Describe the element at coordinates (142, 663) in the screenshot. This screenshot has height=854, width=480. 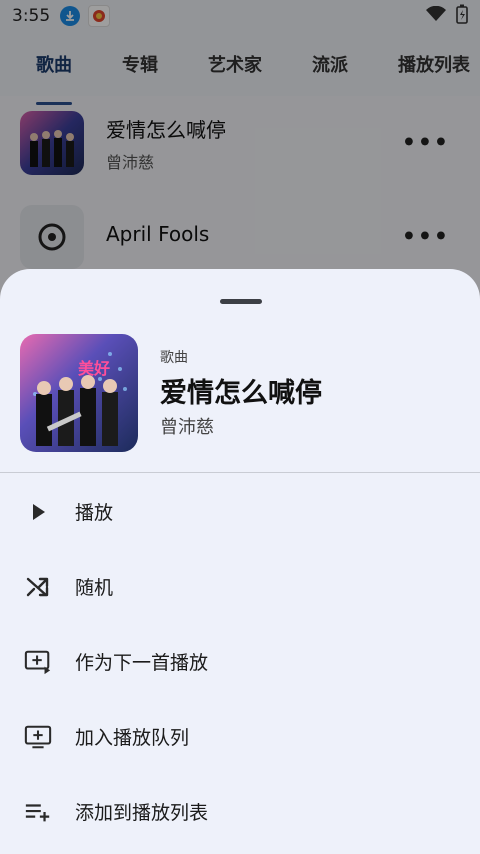
I see `menu-label: 作为下一首播放` at that location.